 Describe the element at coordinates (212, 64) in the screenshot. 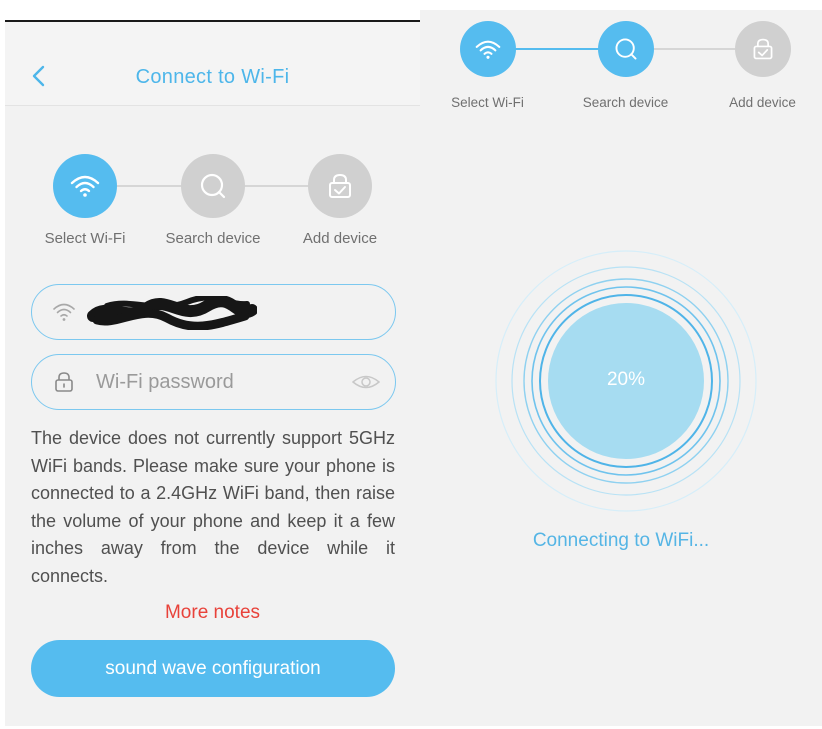

I see `header-bar: Connect to Wi-Fi` at that location.